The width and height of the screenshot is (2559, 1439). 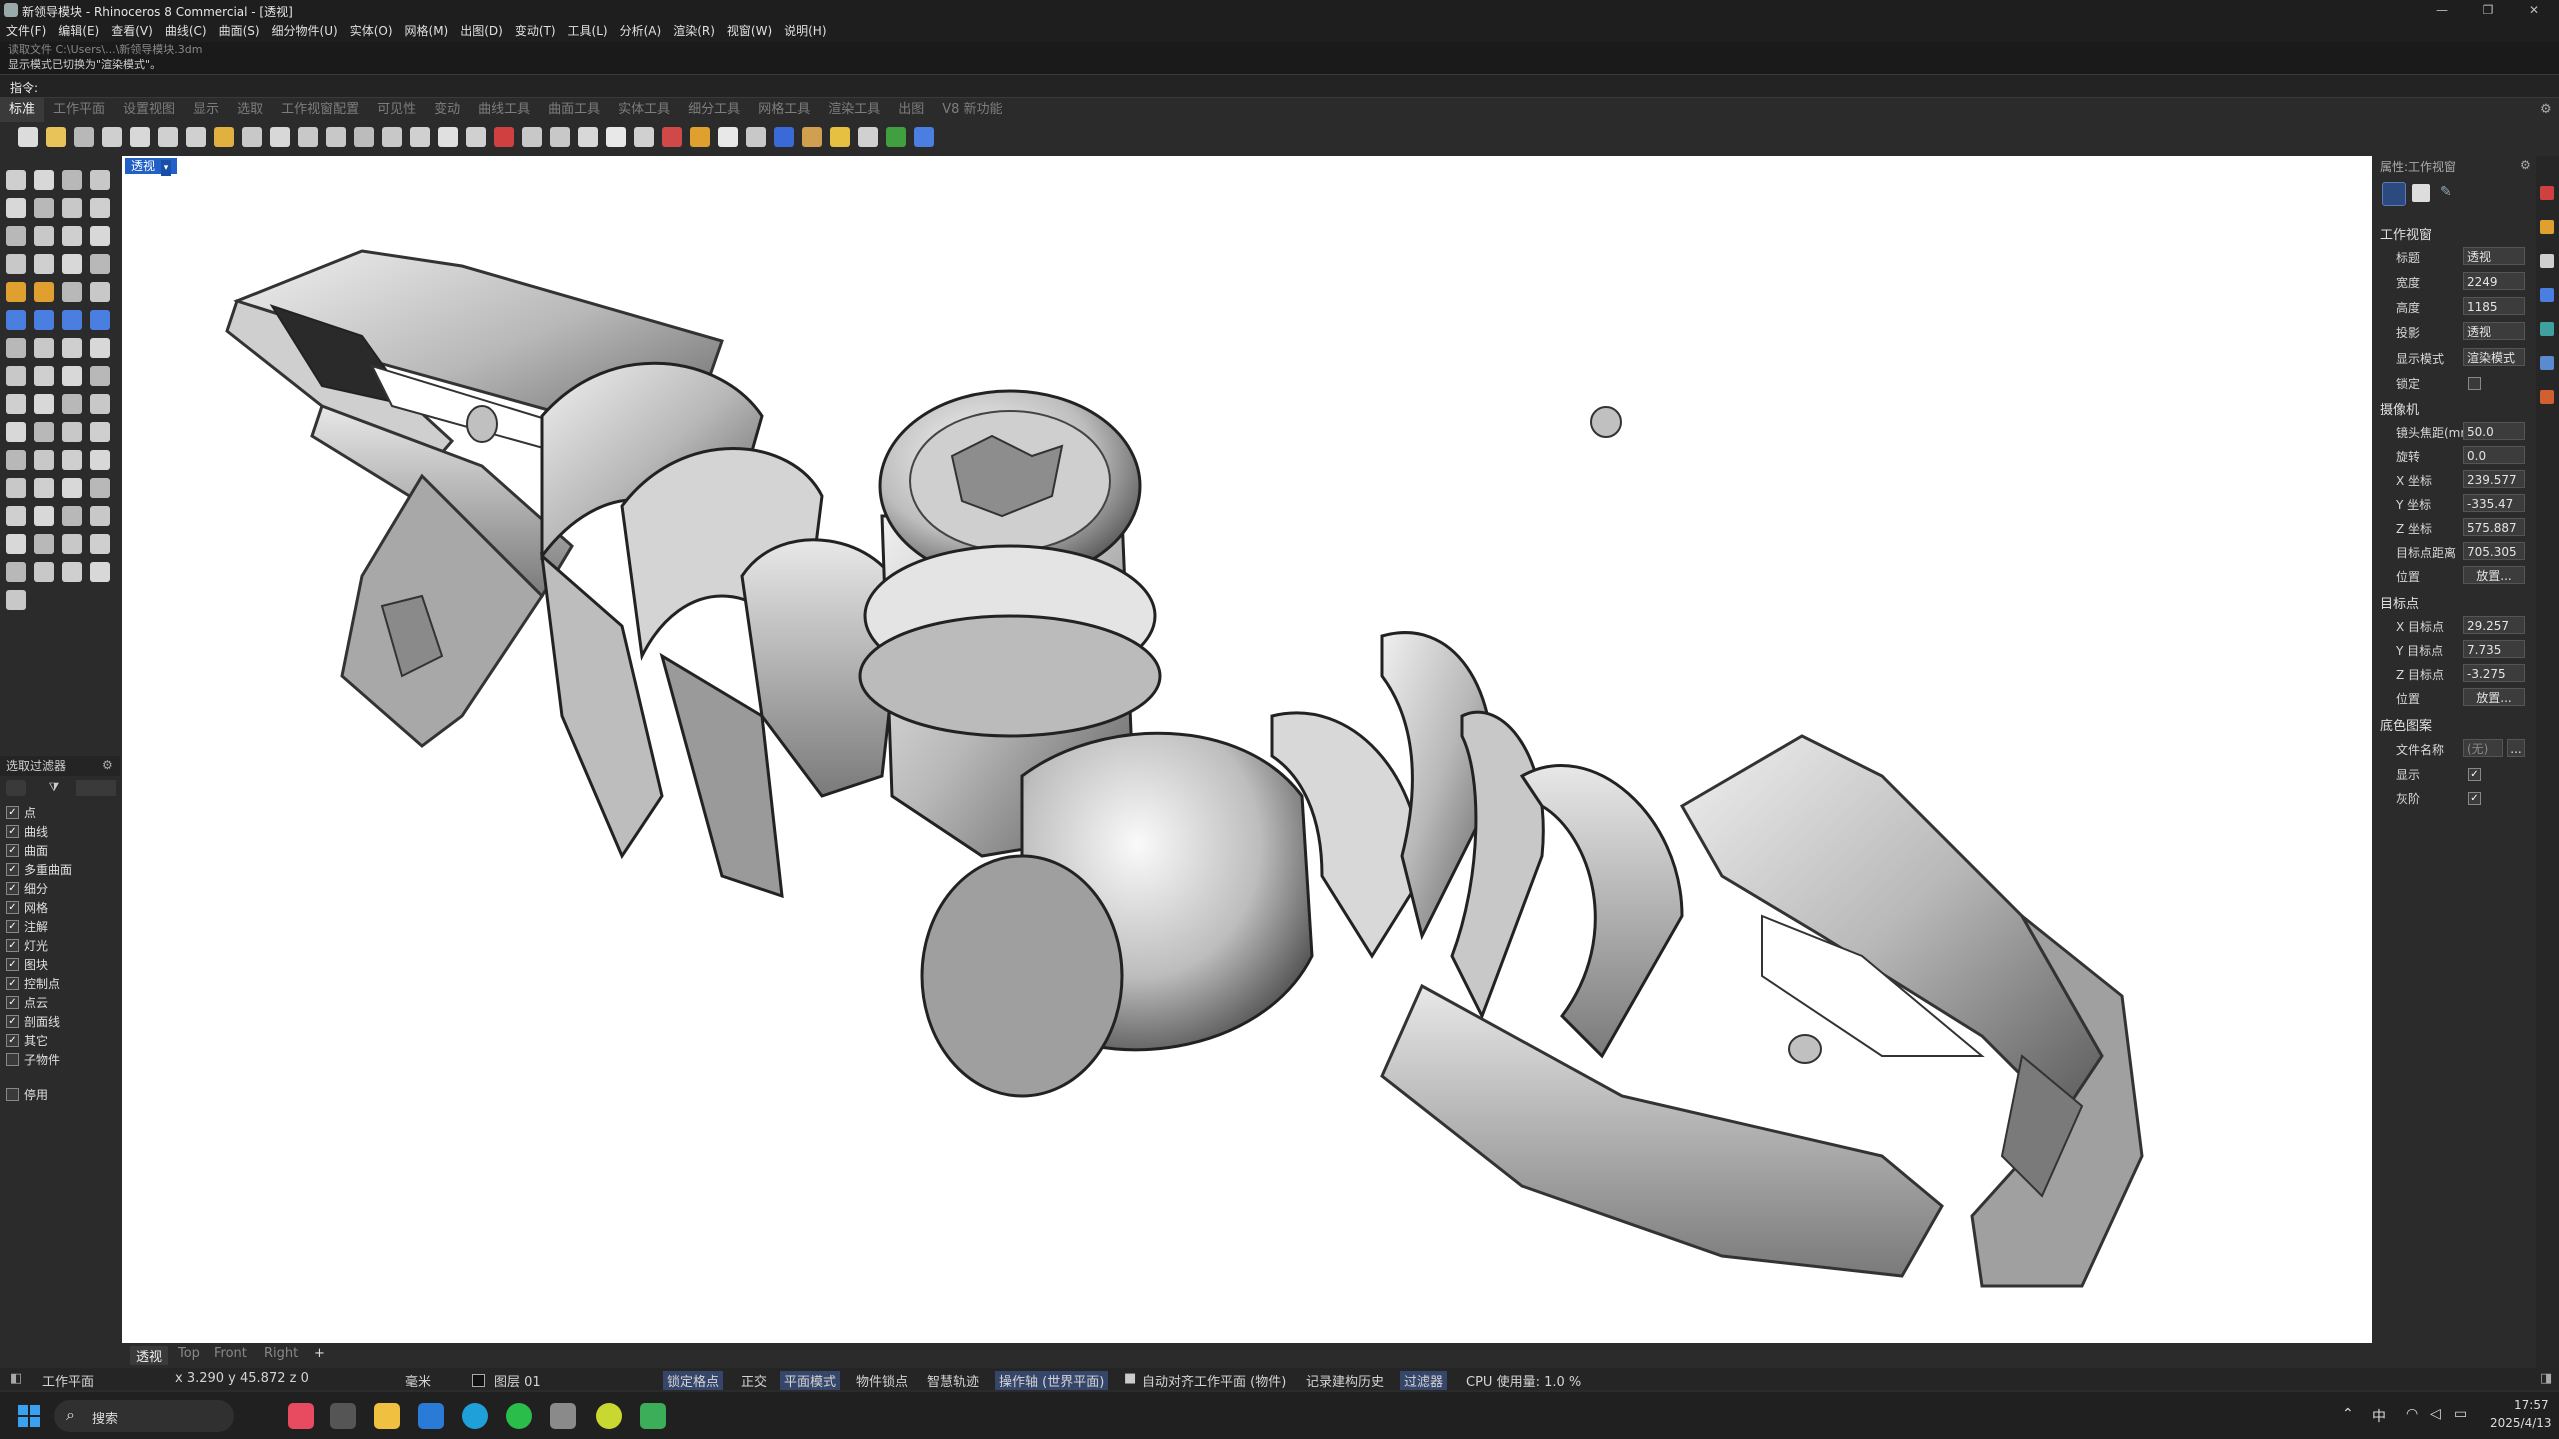 What do you see at coordinates (1052, 1380) in the screenshot?
I see `gumball-toggle: 操作轴 (世界平面)` at bounding box center [1052, 1380].